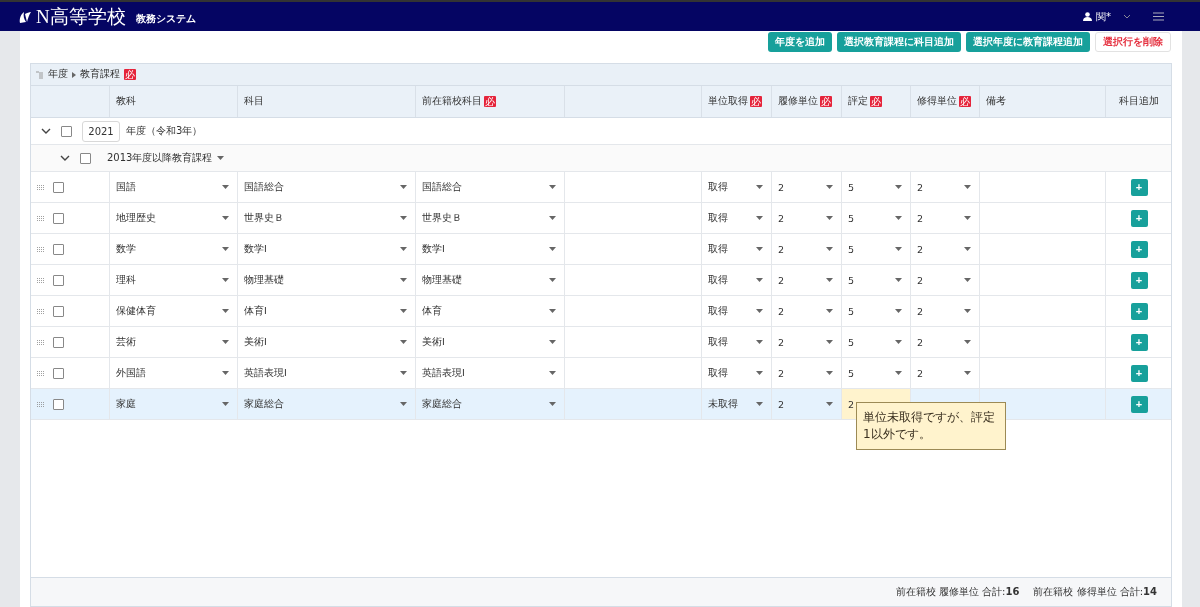 The width and height of the screenshot is (1200, 607). Describe the element at coordinates (931, 426) in the screenshot. I see `warning-tooltip: 単位未取得ですが、評定1以外です。` at that location.